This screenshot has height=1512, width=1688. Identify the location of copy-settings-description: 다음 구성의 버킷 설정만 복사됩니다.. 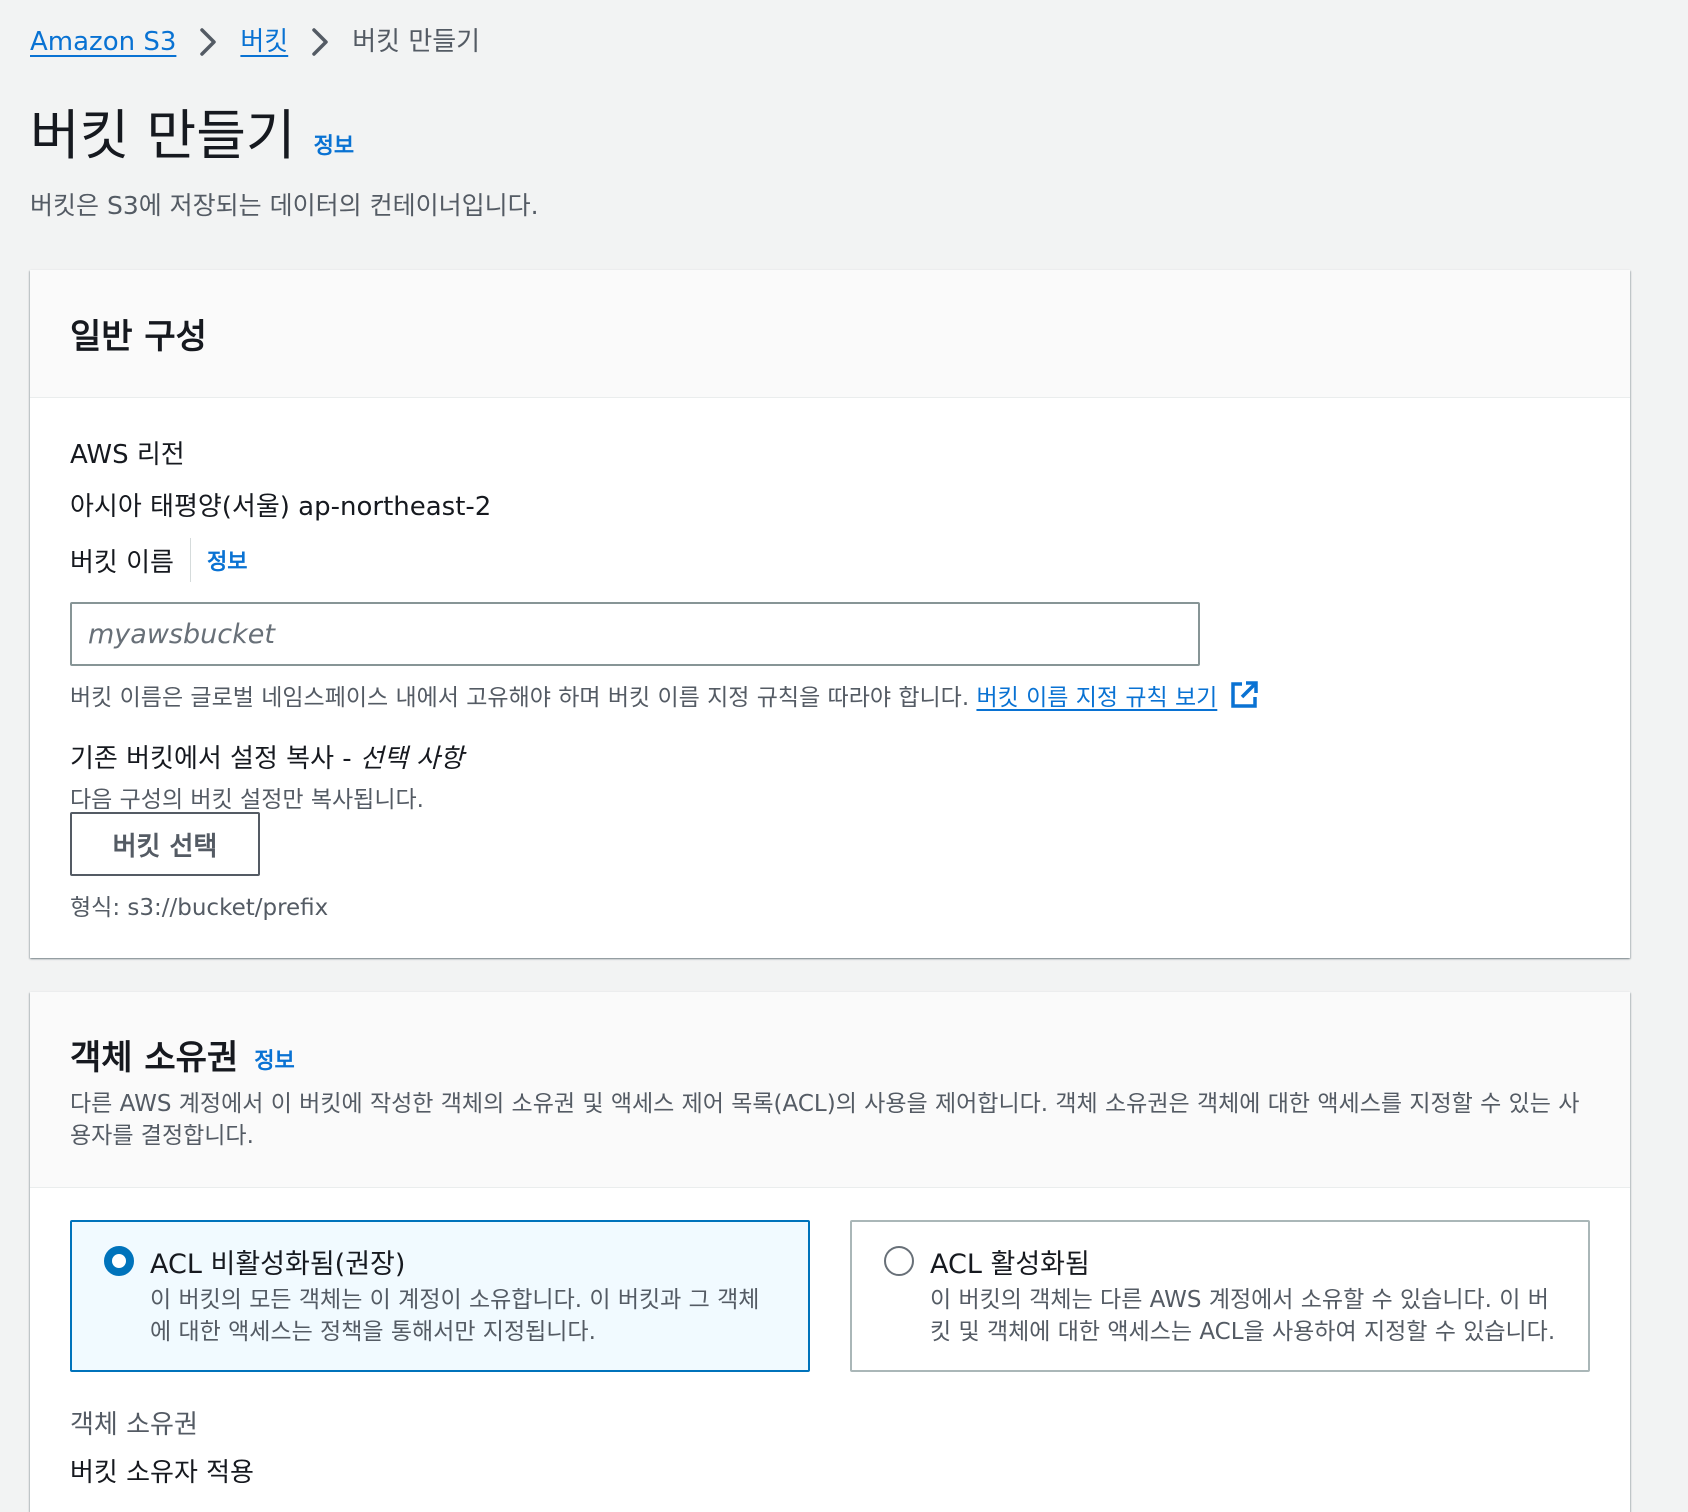
(247, 800).